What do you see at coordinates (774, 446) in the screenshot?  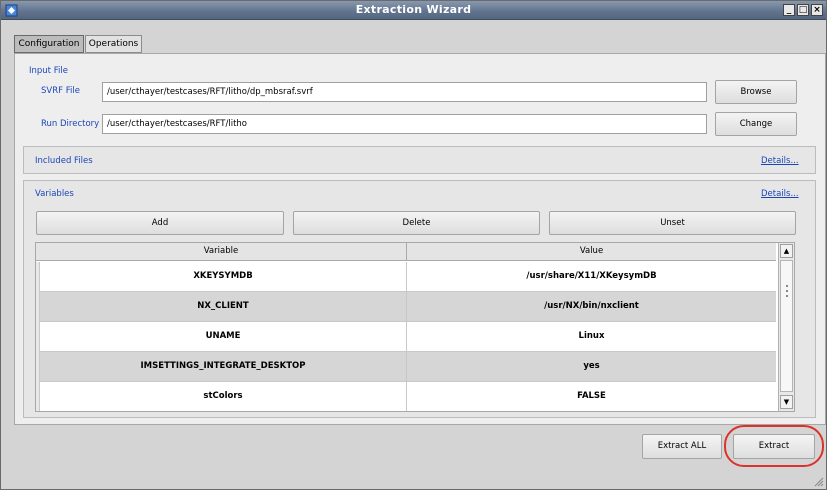 I see `extract-button: Extract` at bounding box center [774, 446].